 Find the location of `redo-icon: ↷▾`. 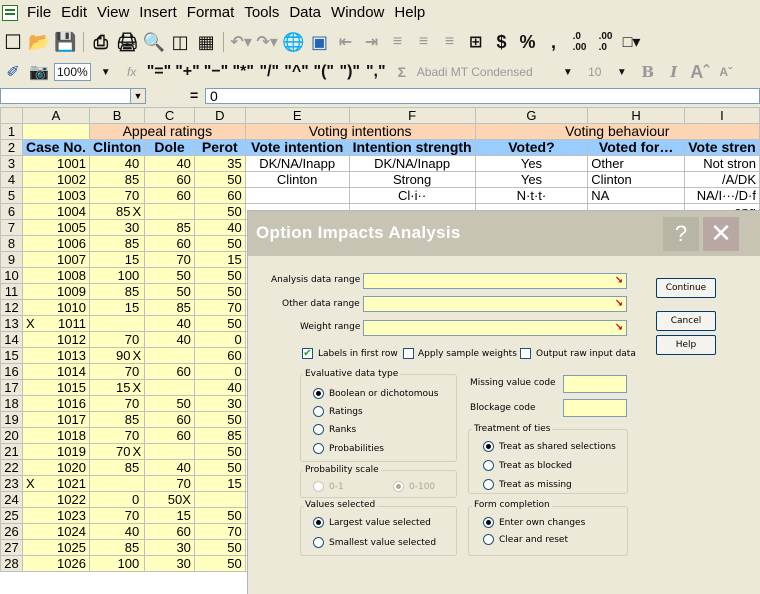

redo-icon: ↷▾ is located at coordinates (267, 42).